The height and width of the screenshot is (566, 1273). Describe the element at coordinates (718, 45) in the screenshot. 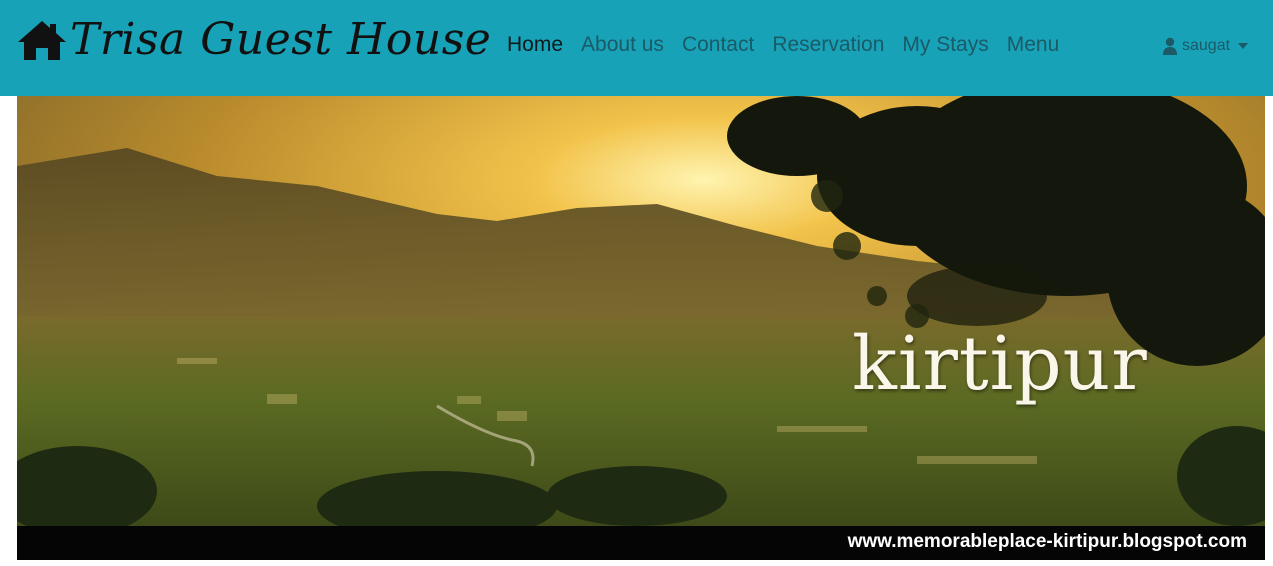

I see `nav-contact: Contact` at that location.